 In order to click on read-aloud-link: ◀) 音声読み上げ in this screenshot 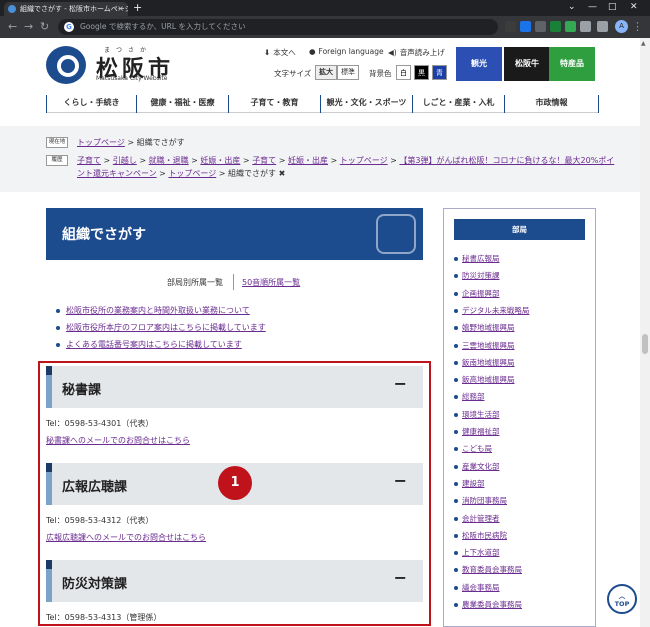, I will do `click(416, 52)`.